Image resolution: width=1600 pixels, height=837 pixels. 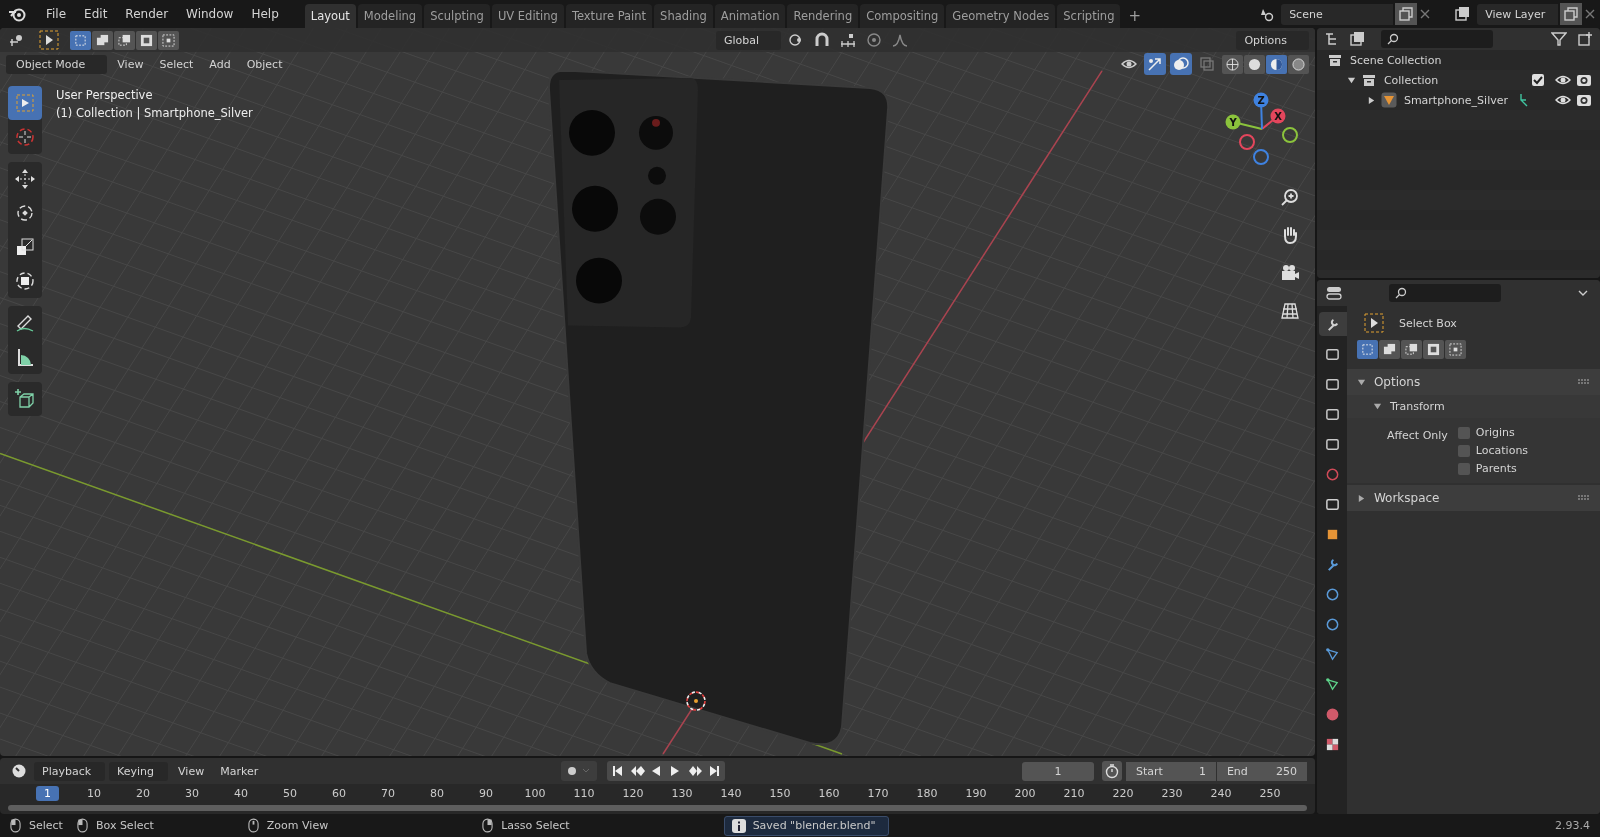 I want to click on frame-number: 60, so click(x=339, y=793).